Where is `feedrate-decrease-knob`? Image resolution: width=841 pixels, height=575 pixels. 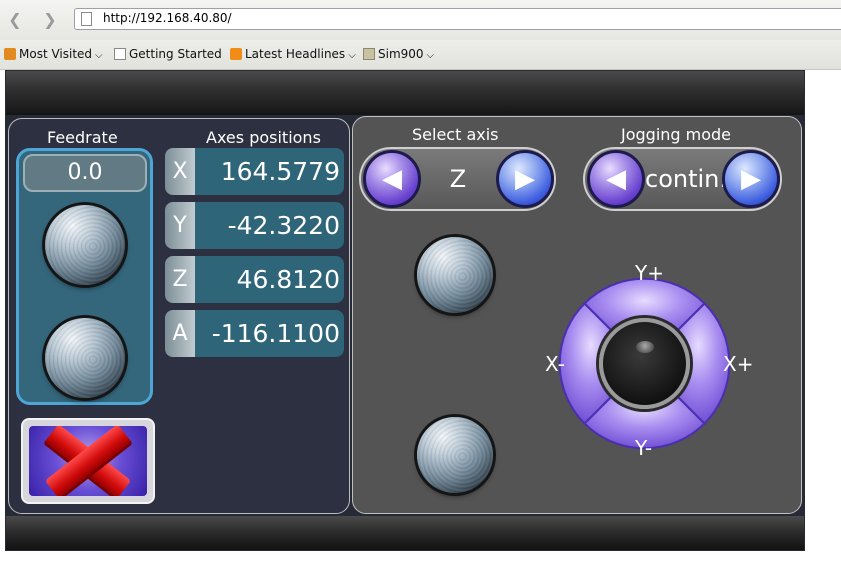
feedrate-decrease-knob is located at coordinates (85, 358).